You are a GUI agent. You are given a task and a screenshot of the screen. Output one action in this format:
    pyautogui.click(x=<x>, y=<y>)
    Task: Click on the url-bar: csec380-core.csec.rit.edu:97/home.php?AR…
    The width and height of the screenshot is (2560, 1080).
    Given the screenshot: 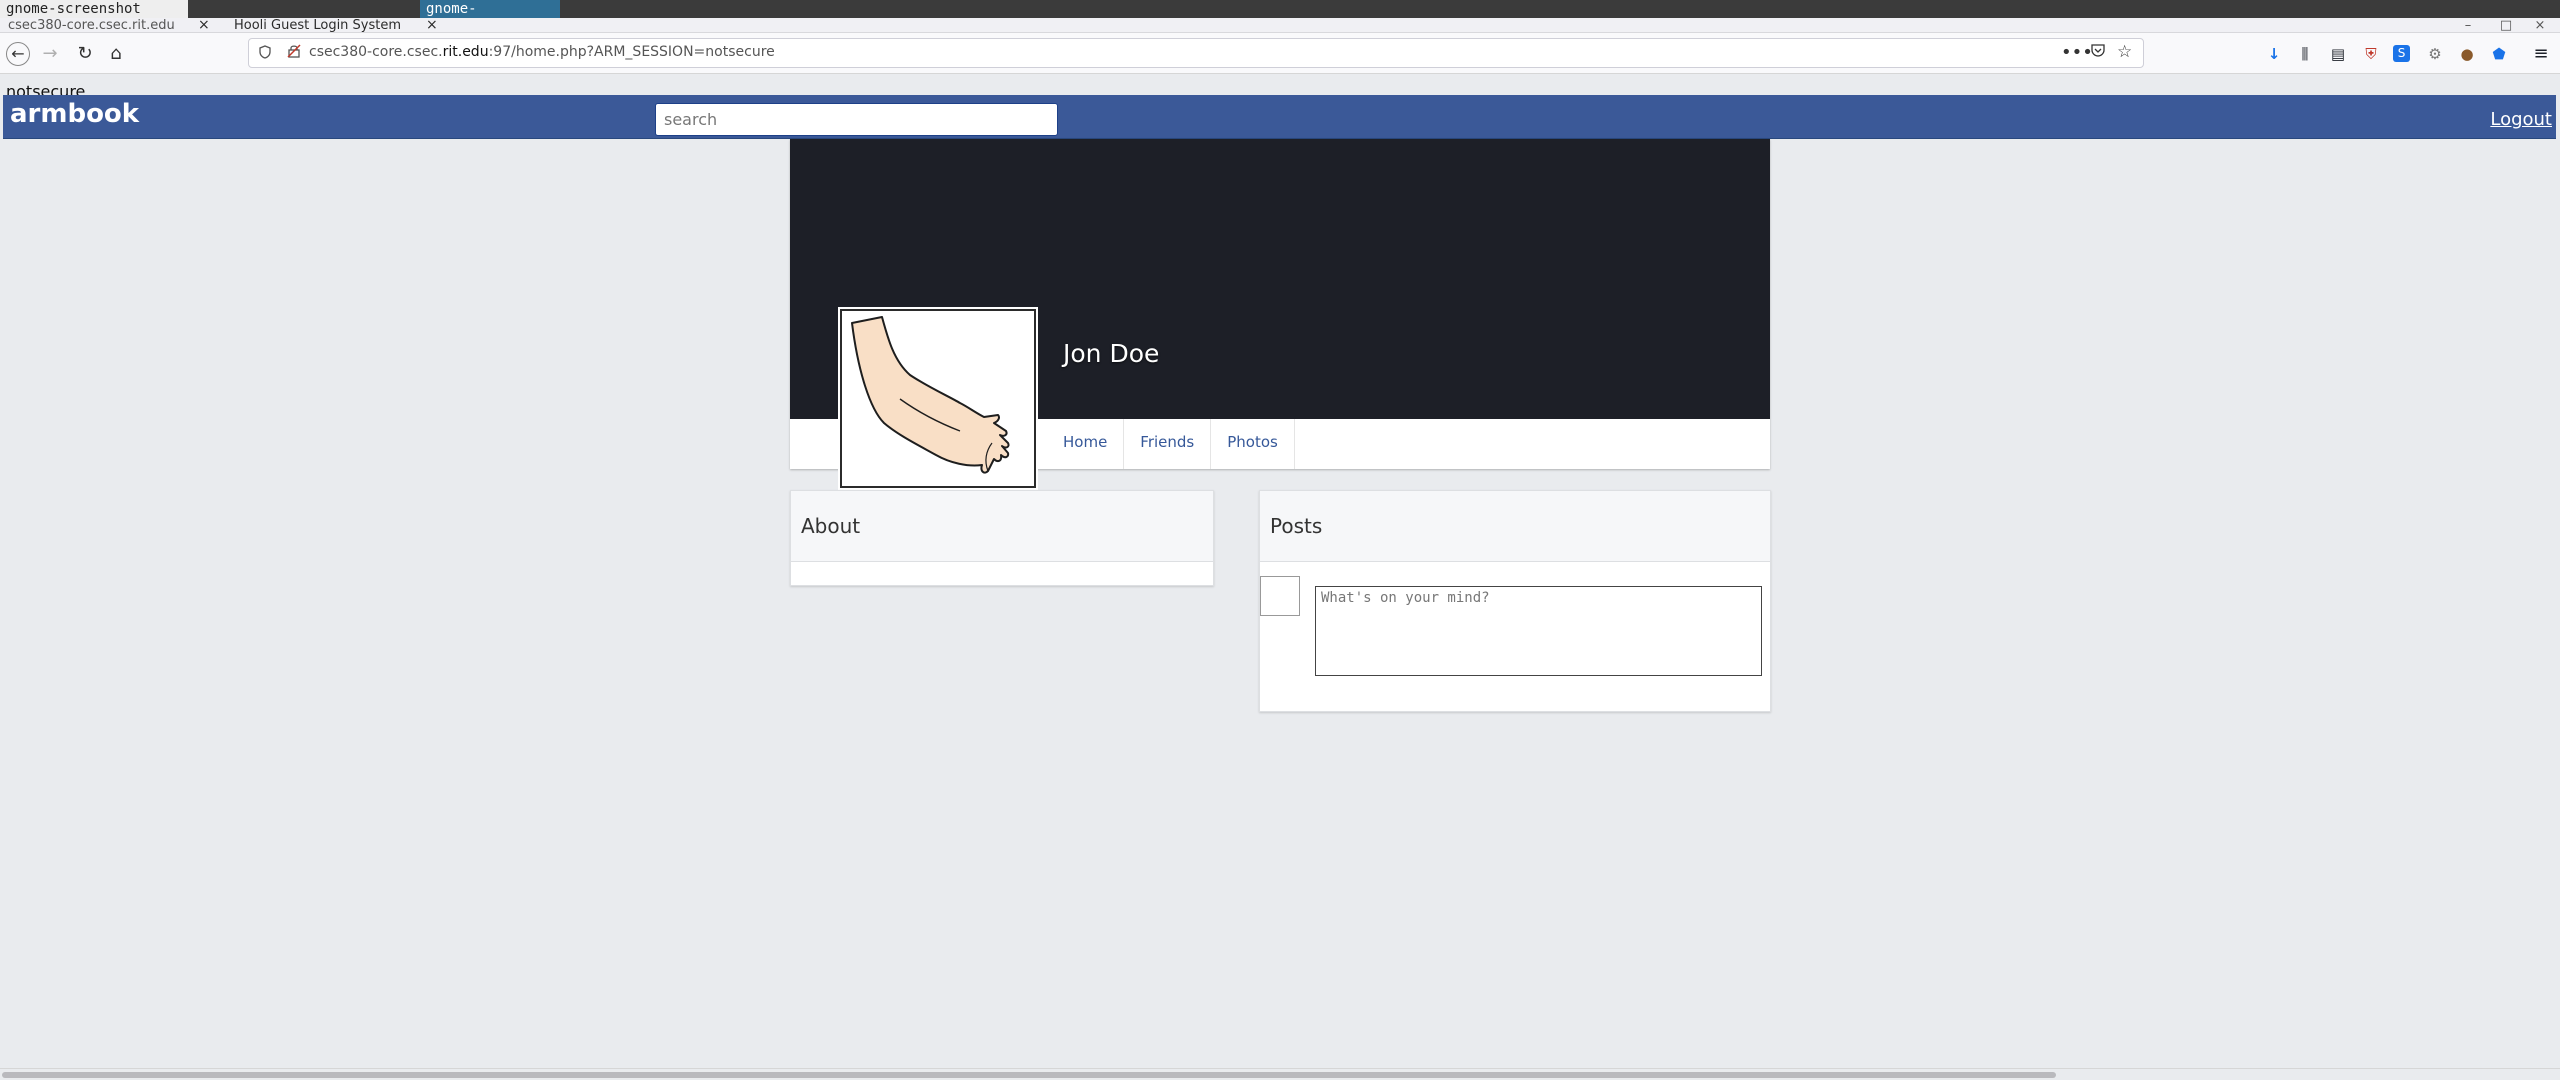 What is the action you would take?
    pyautogui.click(x=1196, y=53)
    